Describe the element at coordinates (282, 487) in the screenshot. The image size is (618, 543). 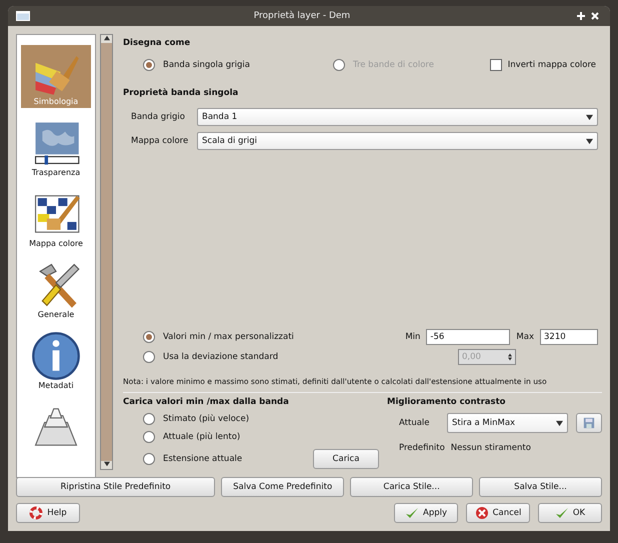
I see `style-button: Salva Come Predefinito` at that location.